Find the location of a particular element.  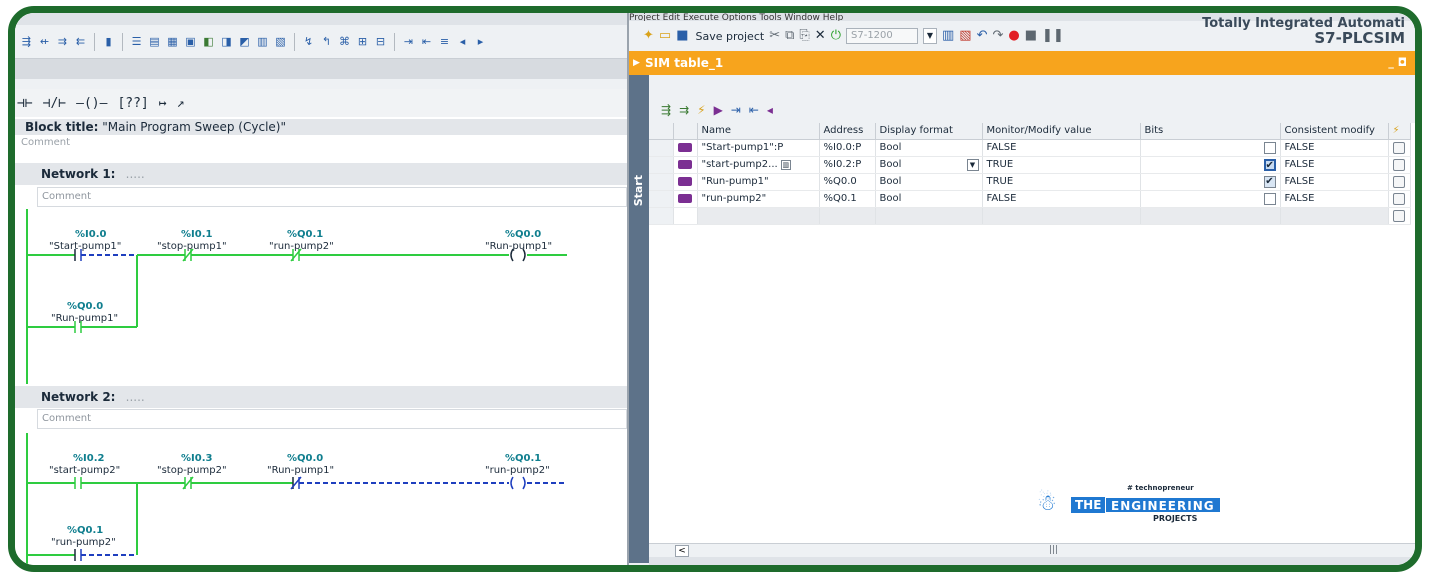

row-name: "run-pump2" is located at coordinates (758, 199).